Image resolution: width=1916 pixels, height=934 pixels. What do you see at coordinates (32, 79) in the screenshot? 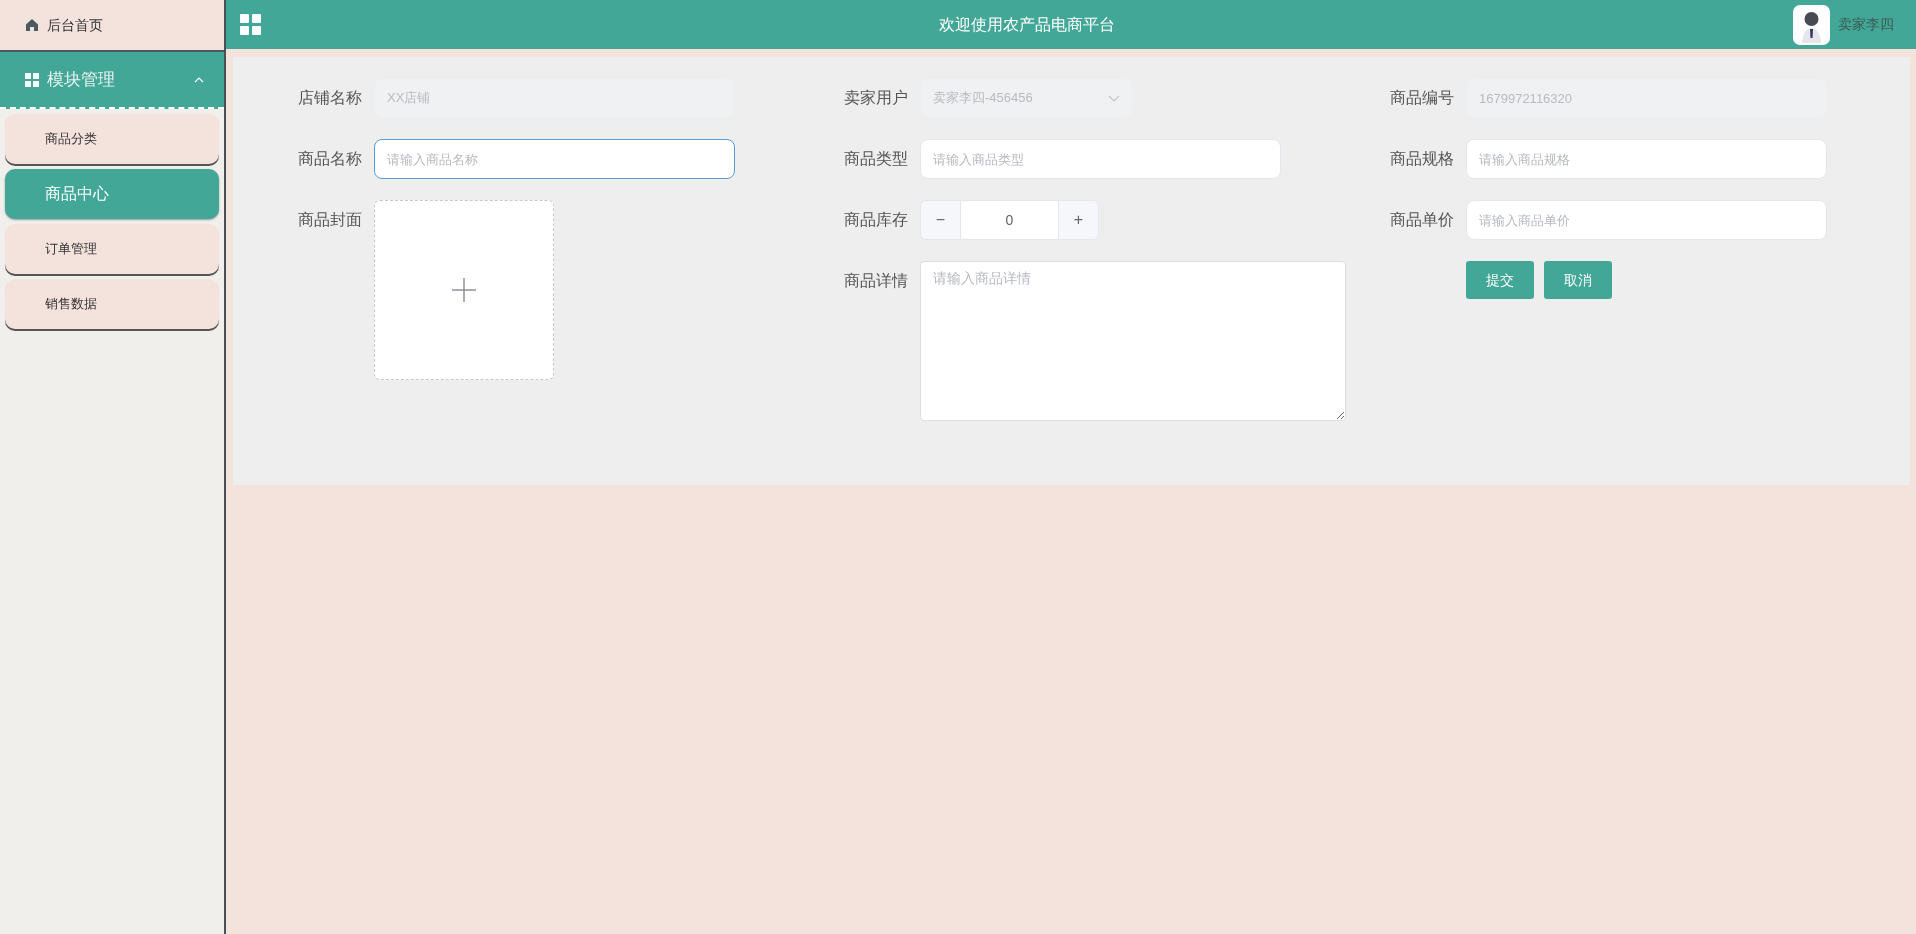
I see `grid-icon` at bounding box center [32, 79].